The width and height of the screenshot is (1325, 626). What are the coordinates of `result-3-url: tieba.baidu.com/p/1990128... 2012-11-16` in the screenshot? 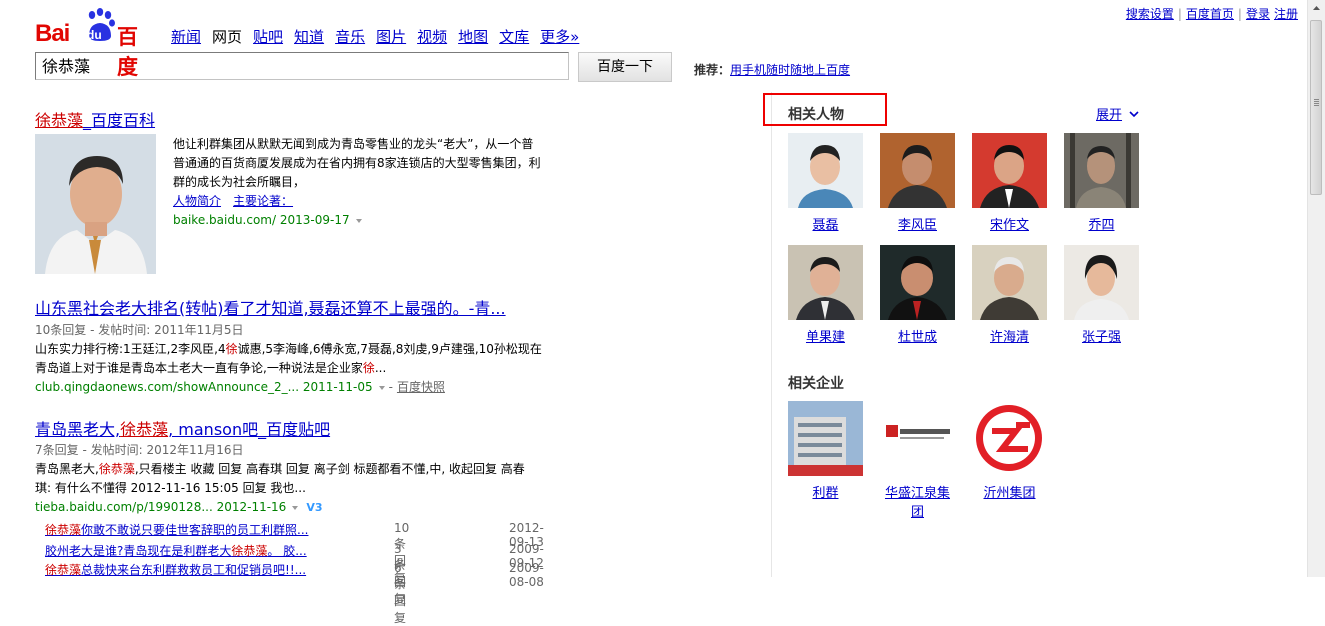 It's located at (161, 507).